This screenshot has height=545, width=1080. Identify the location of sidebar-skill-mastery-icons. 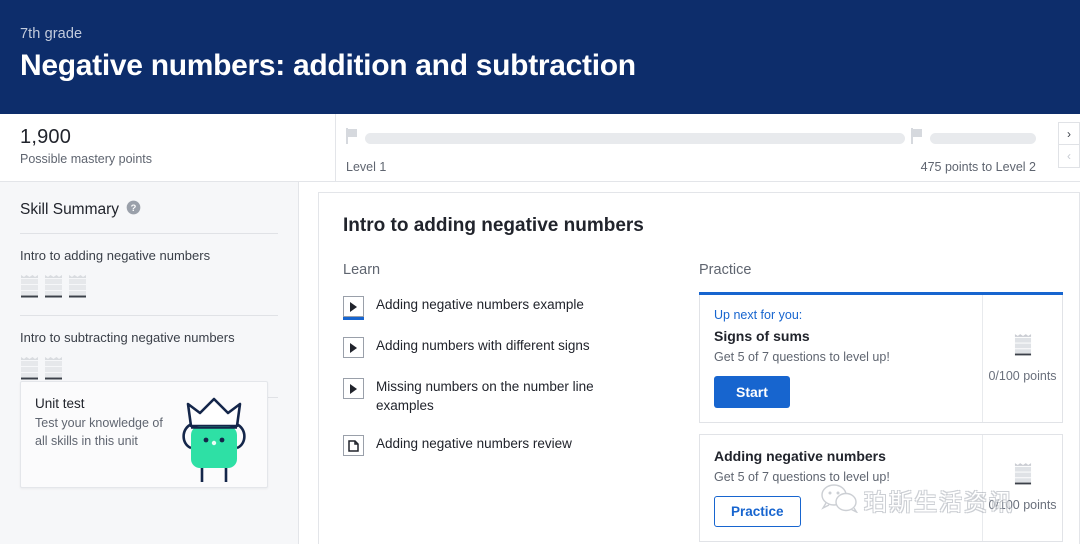
(149, 288).